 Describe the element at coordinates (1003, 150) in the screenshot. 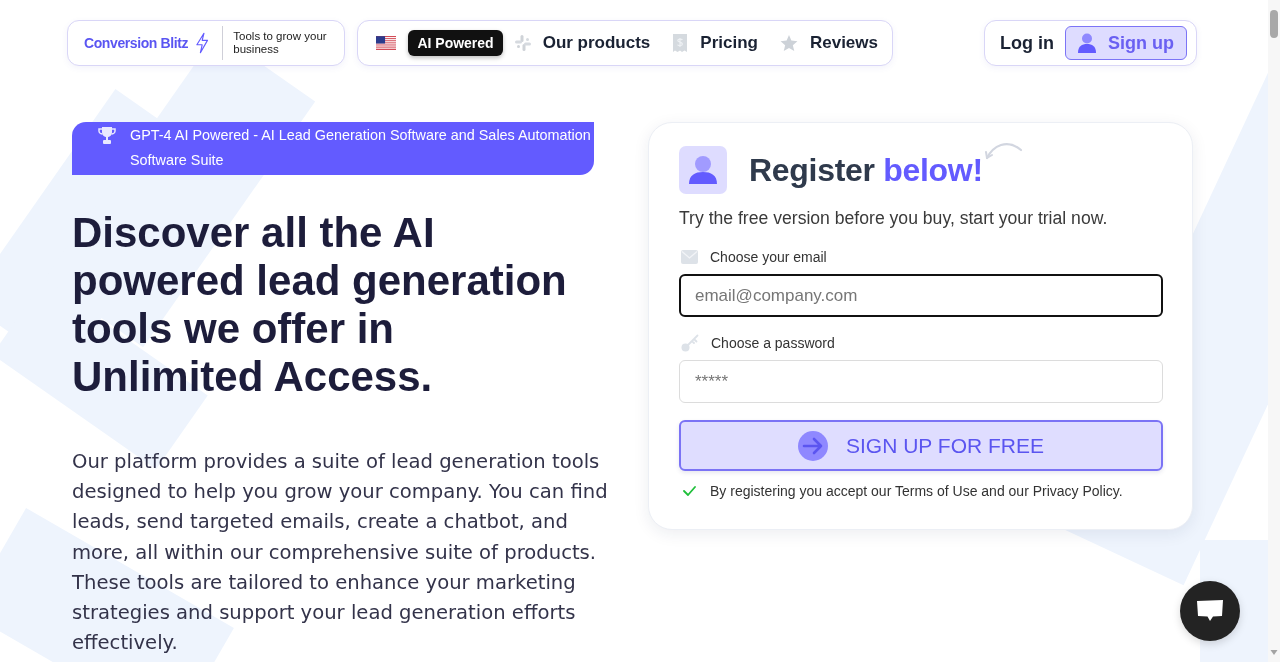

I see `curved-arrow-icon` at that location.